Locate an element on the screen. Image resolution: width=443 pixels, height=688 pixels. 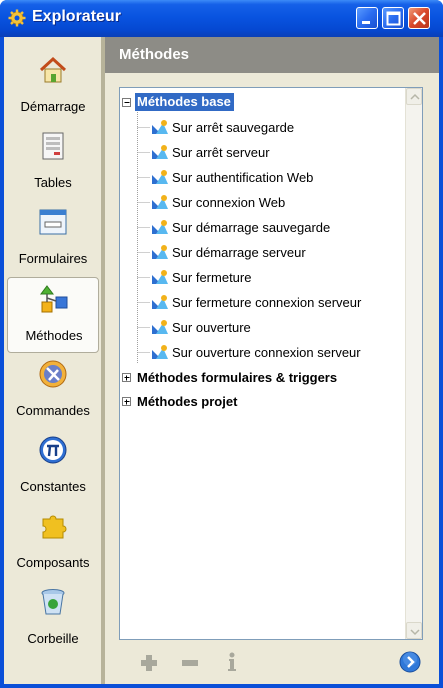
tree-item-label: Sur ouverture is located at coordinates (211, 327).